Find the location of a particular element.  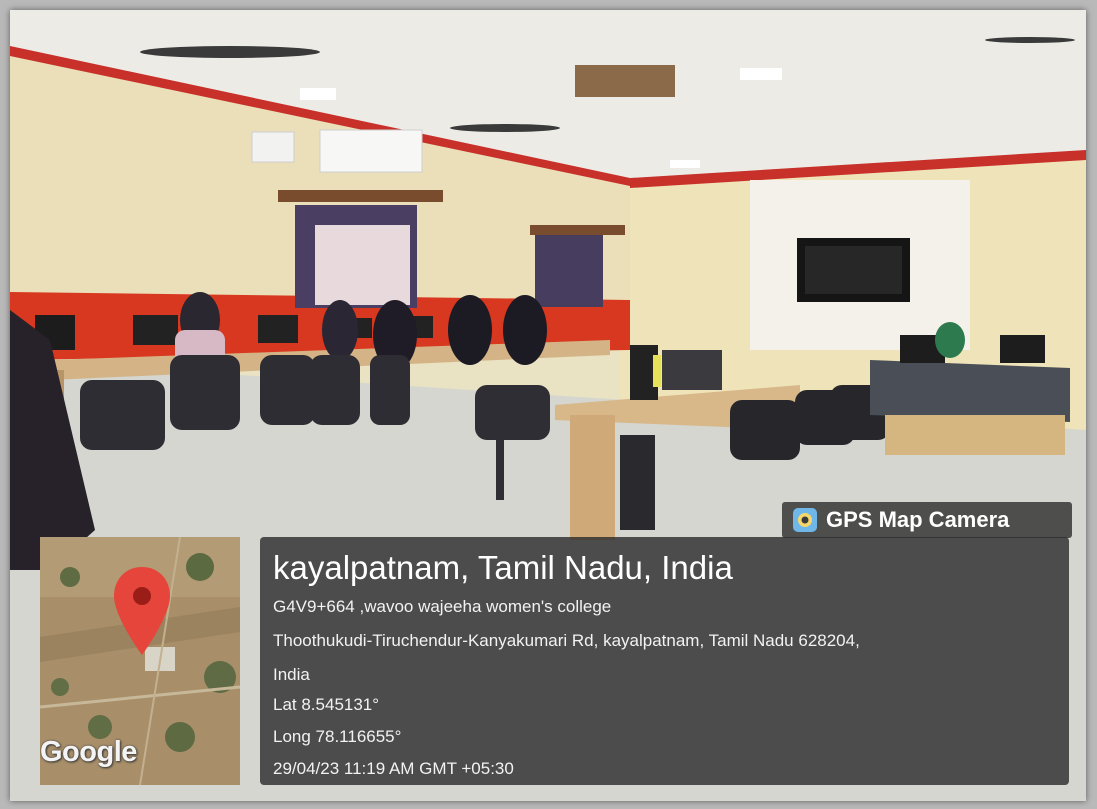

watermark-label: GPS Map Camera is located at coordinates (918, 519).